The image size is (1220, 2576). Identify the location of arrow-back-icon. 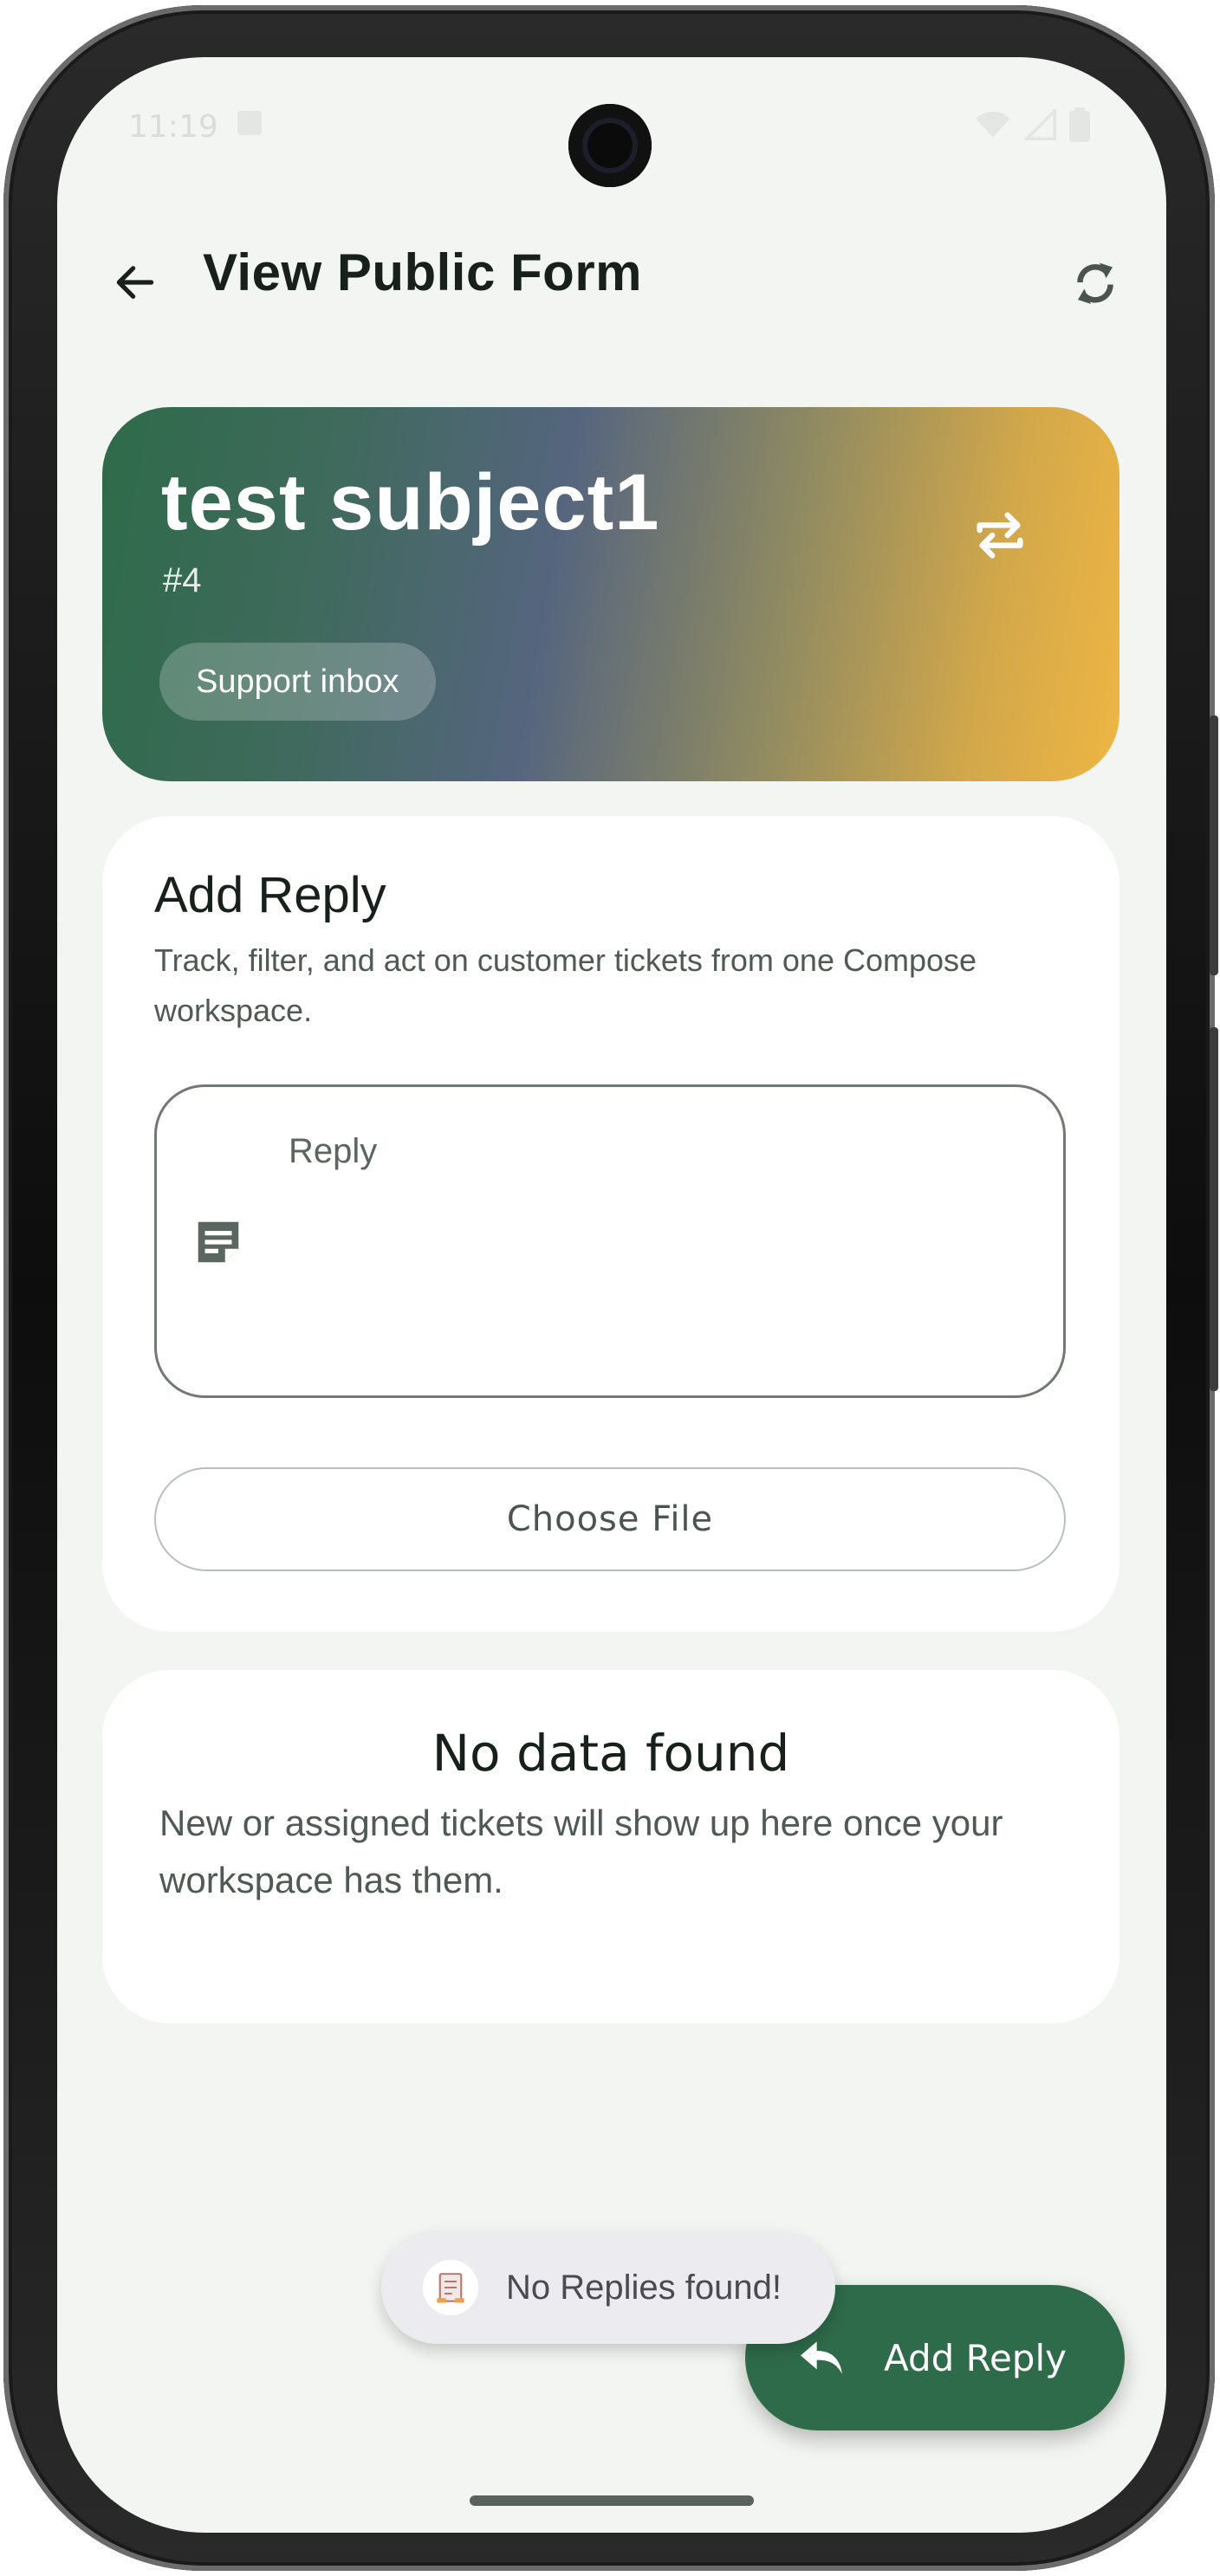
(135, 282).